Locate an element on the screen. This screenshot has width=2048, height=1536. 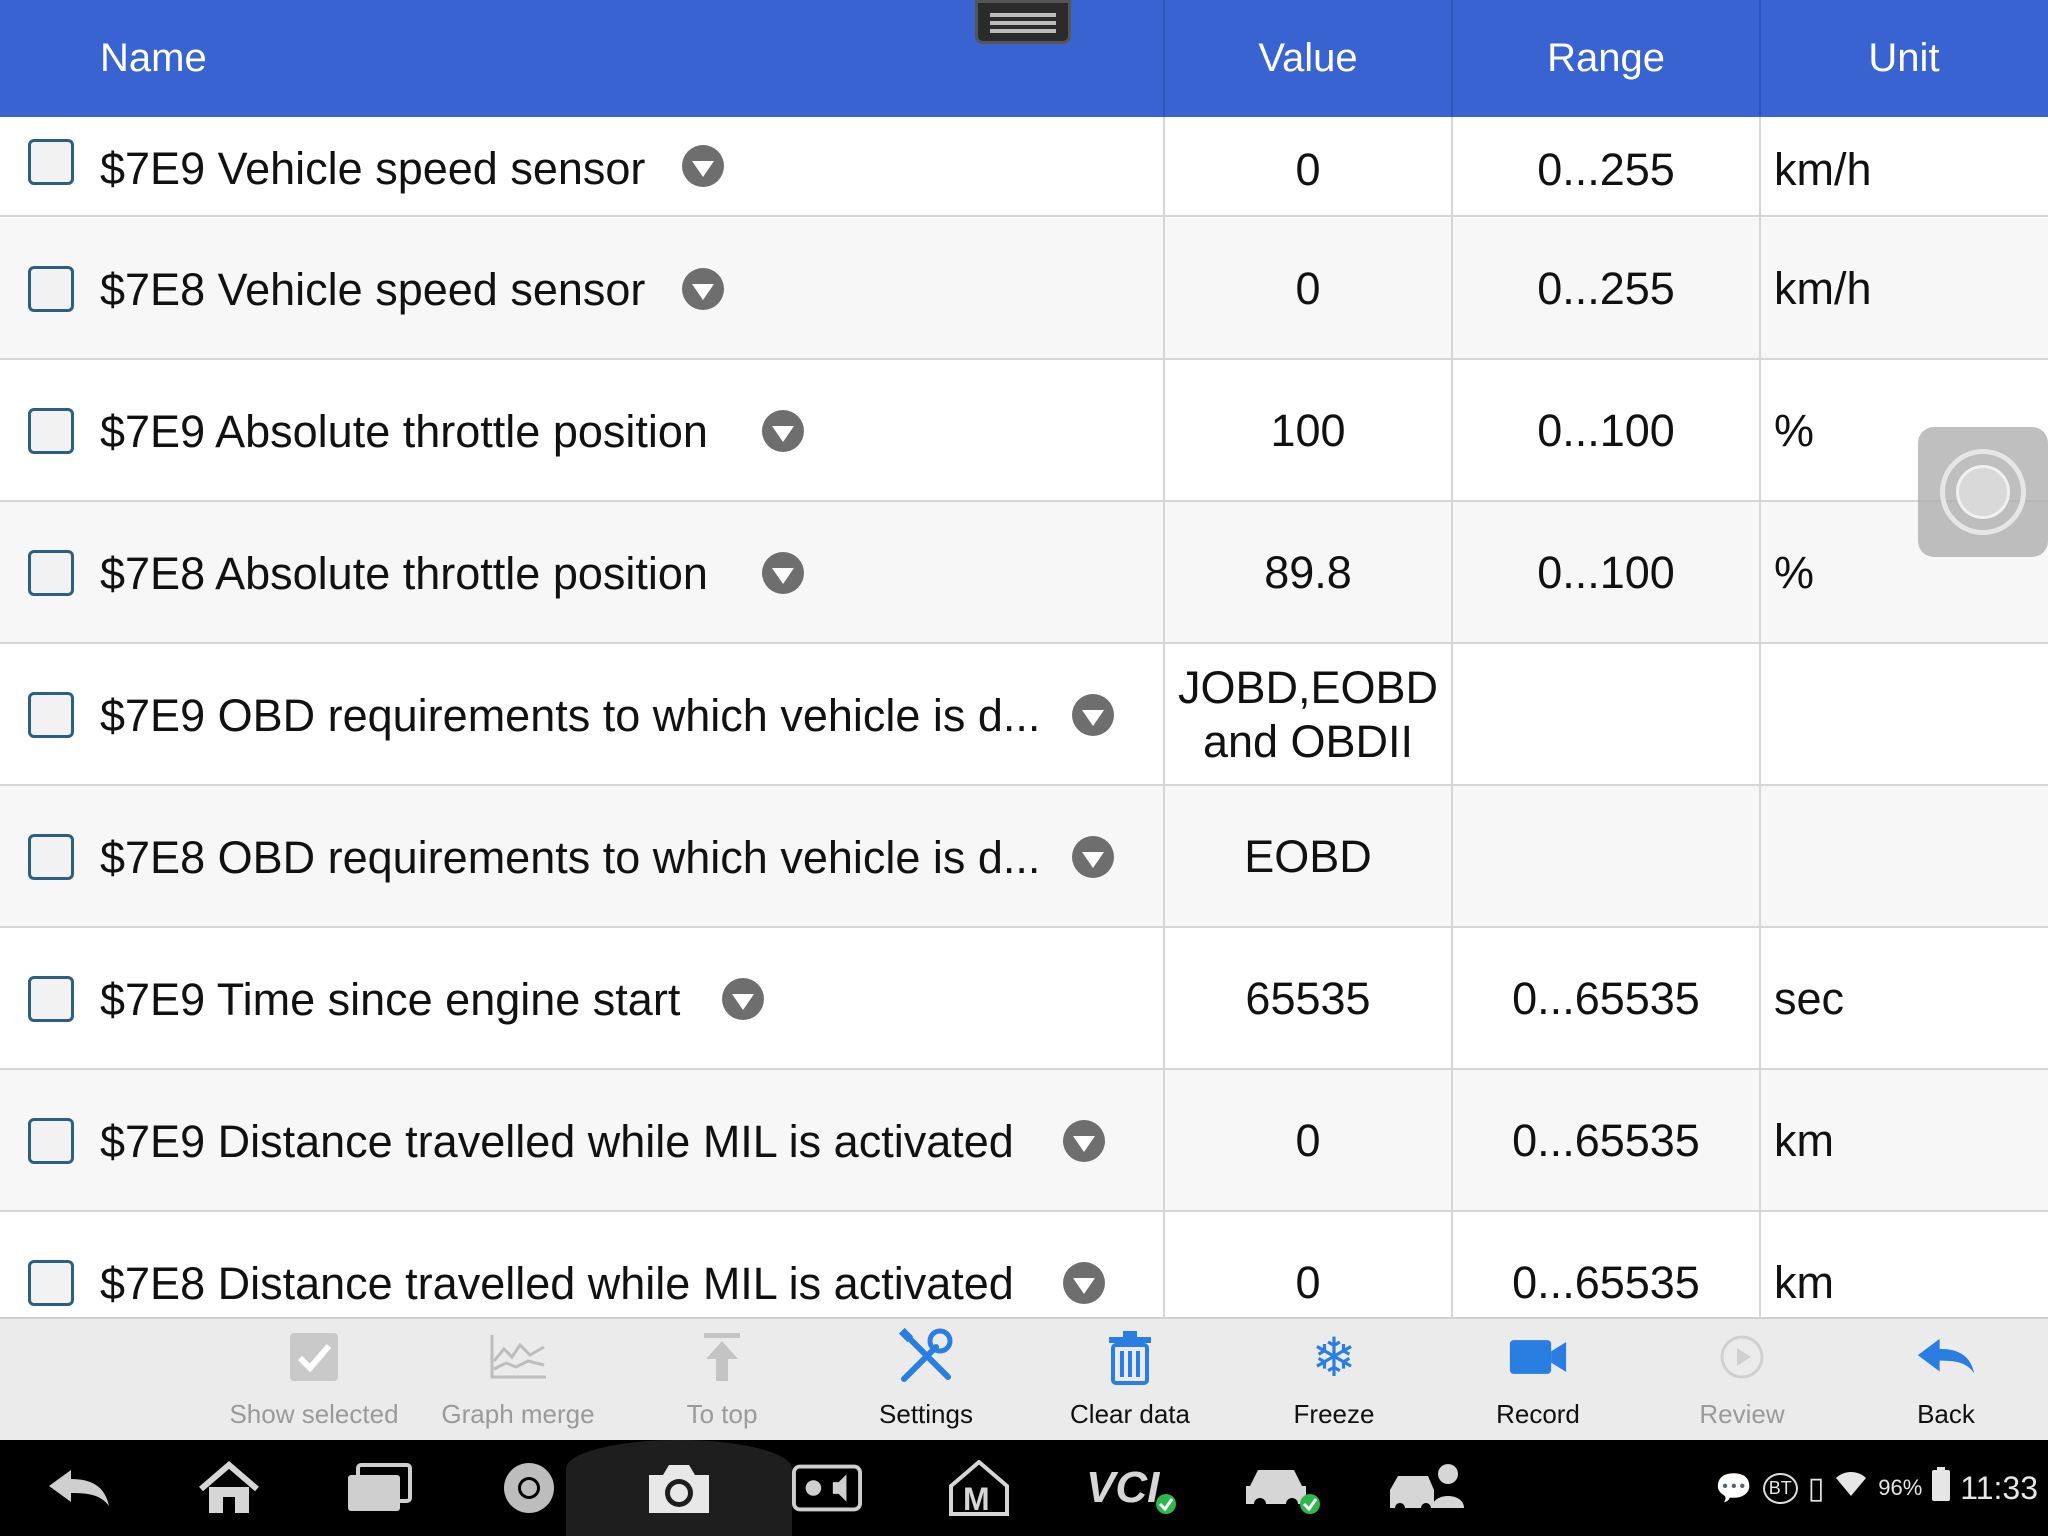
freeze-button: ❄ Freeze is located at coordinates (1334, 1380).